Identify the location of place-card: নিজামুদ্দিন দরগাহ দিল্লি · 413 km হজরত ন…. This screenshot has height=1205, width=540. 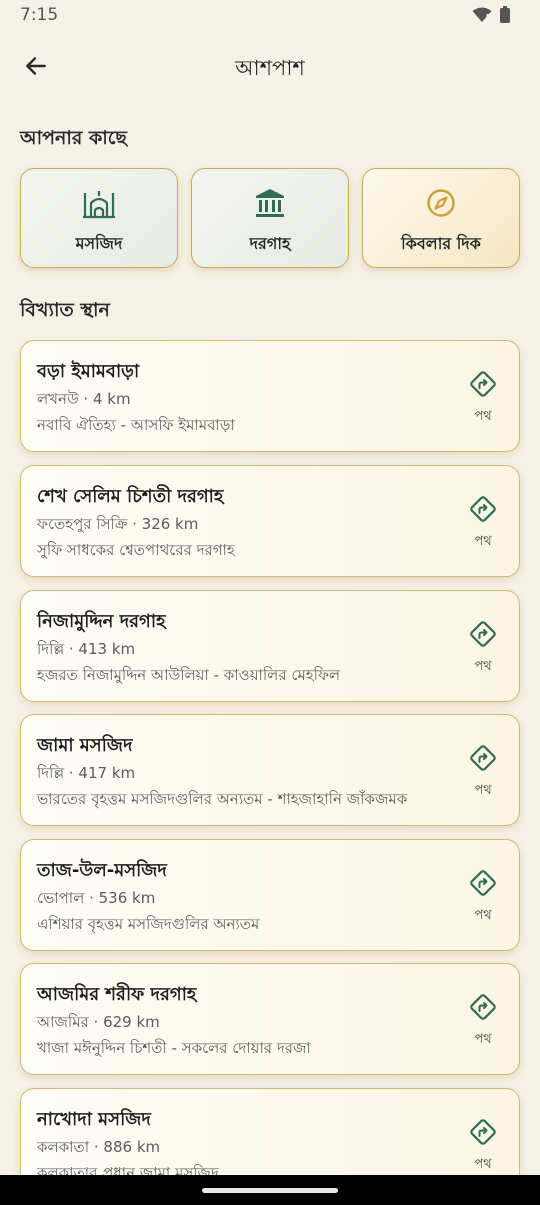
(270, 646).